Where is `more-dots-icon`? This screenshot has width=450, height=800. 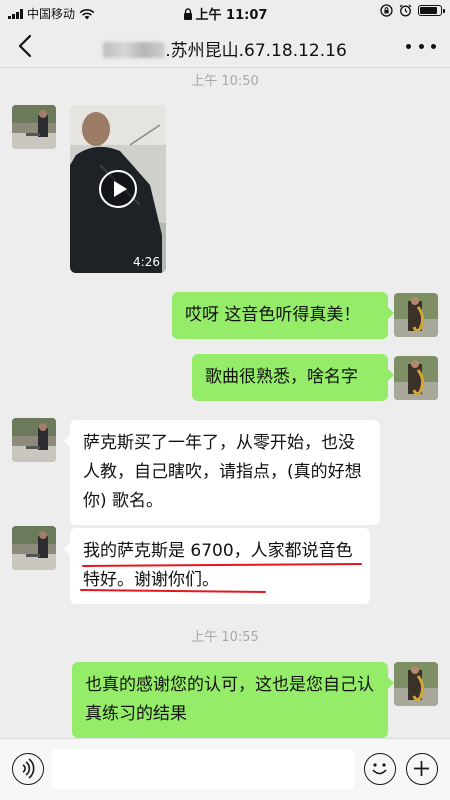 more-dots-icon is located at coordinates (408, 46).